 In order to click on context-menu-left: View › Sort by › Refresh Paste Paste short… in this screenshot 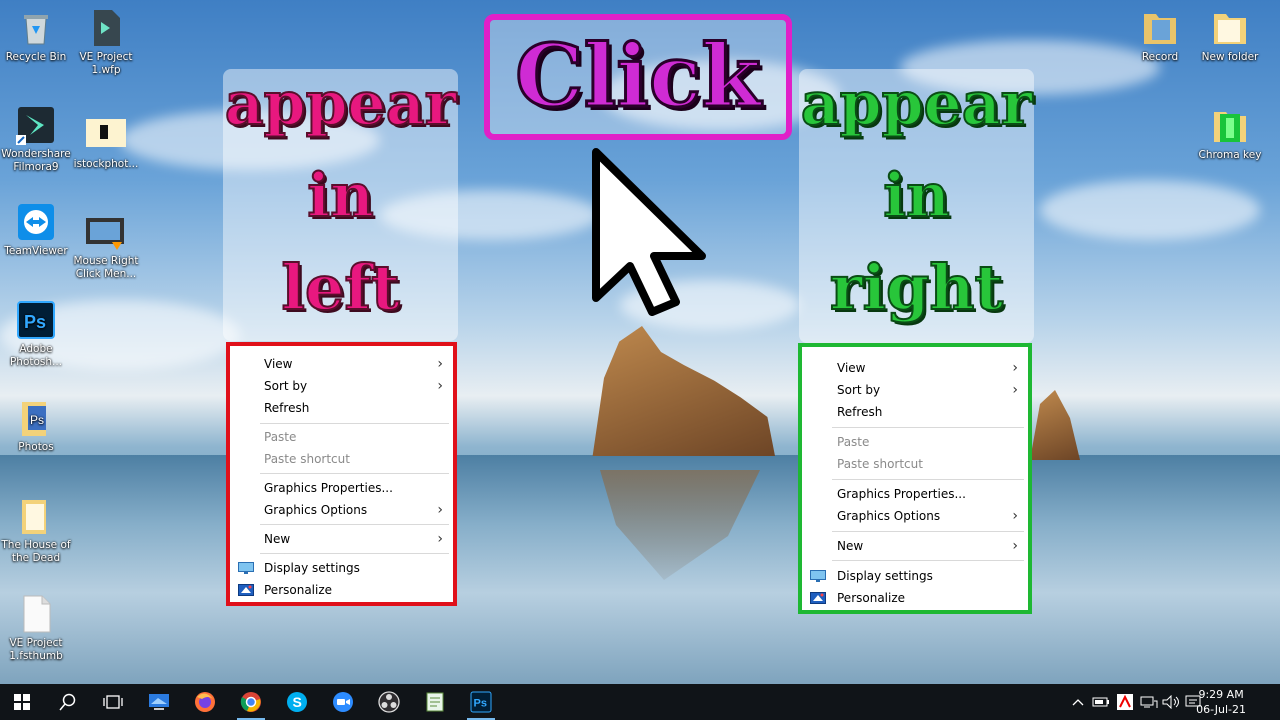, I will do `click(341, 474)`.